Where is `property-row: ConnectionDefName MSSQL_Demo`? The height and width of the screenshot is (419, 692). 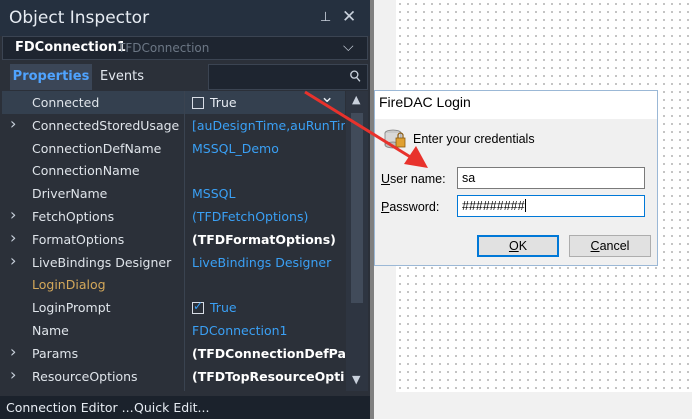
property-row: ConnectionDefName MSSQL_Demo is located at coordinates (173, 148).